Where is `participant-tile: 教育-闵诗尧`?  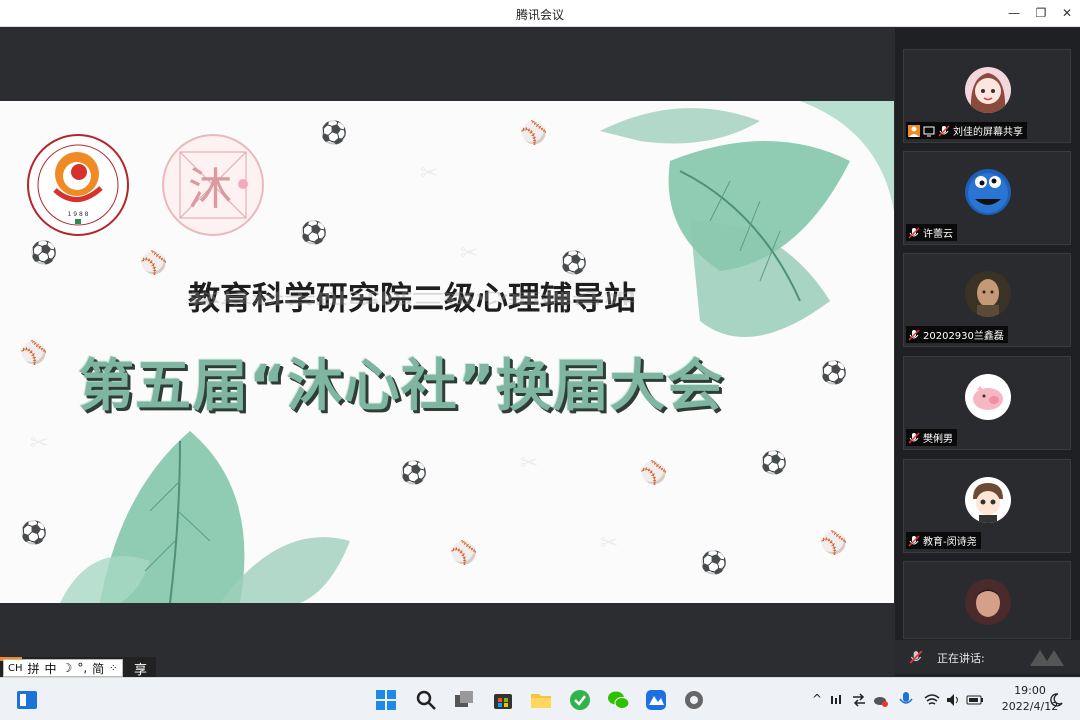
participant-tile: 教育-闵诗尧 is located at coordinates (987, 506).